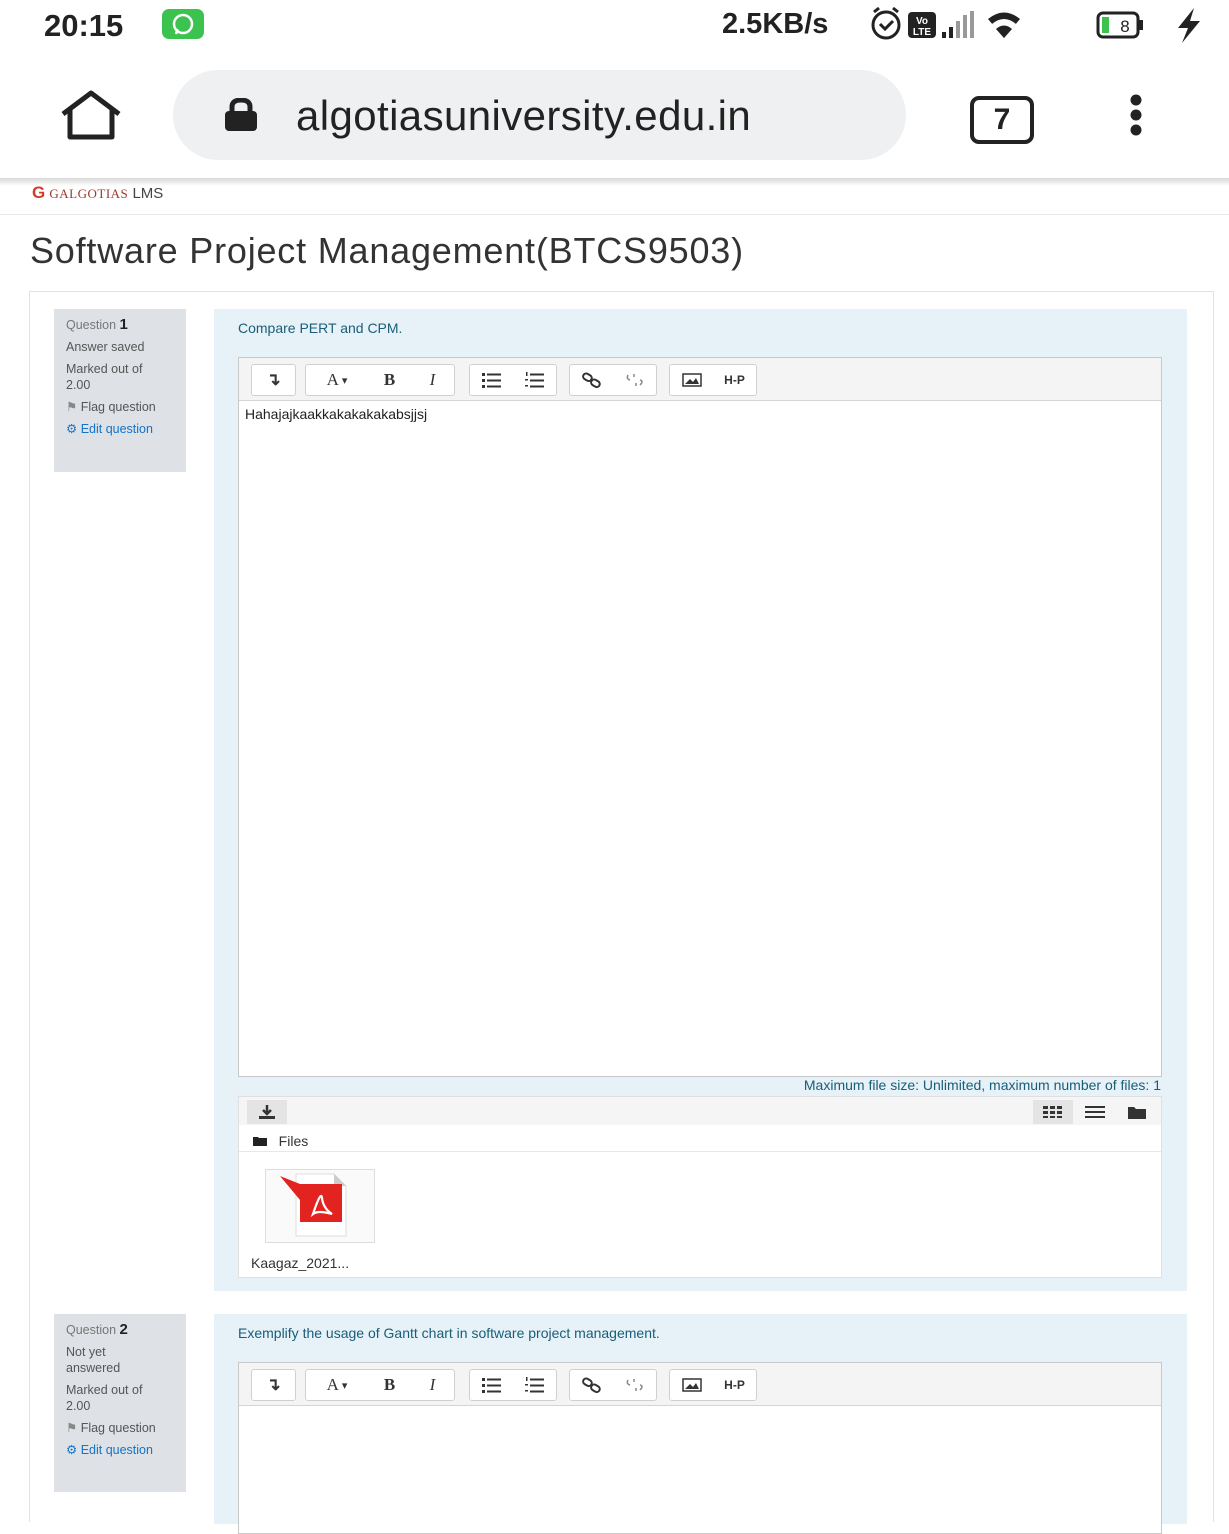 The image size is (1229, 1534). I want to click on whatsapp-icon, so click(183, 24).